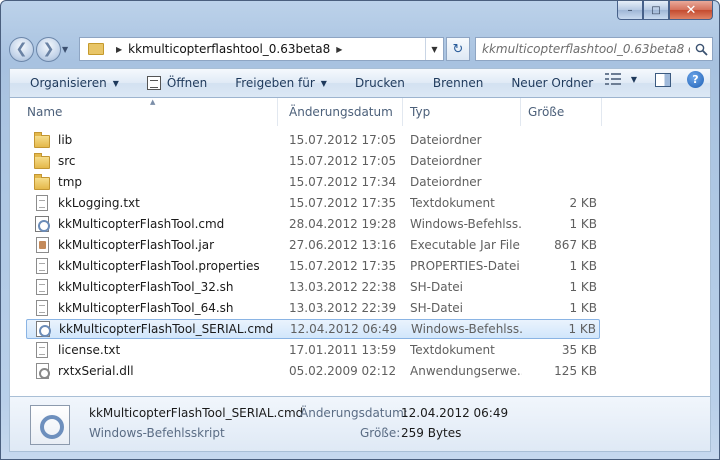  I want to click on file-date: 28.04.2012 19:28, so click(343, 224).